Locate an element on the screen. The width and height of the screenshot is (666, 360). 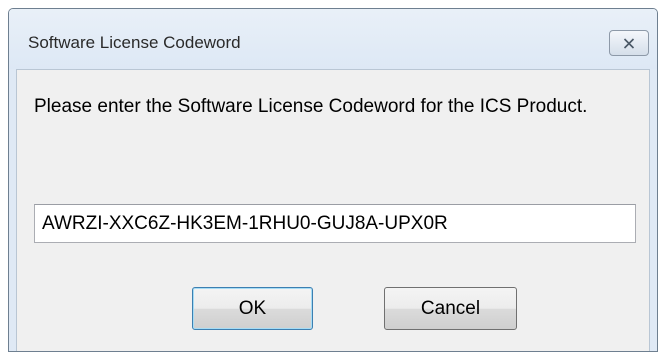
close-icon is located at coordinates (629, 43).